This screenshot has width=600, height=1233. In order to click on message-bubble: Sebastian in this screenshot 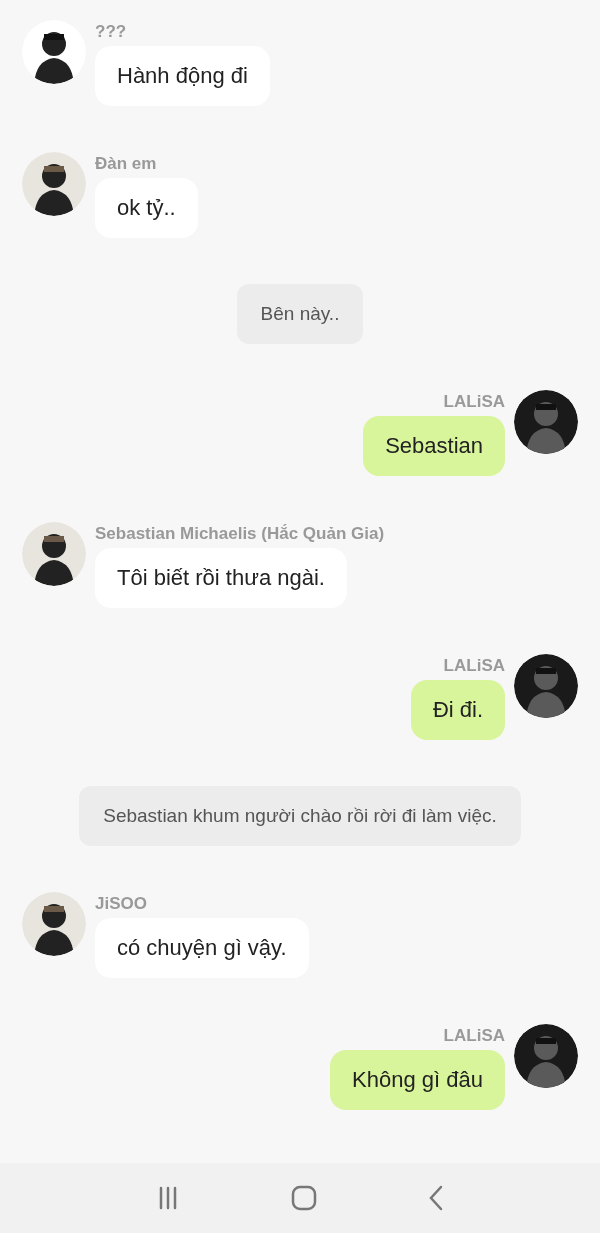, I will do `click(434, 446)`.